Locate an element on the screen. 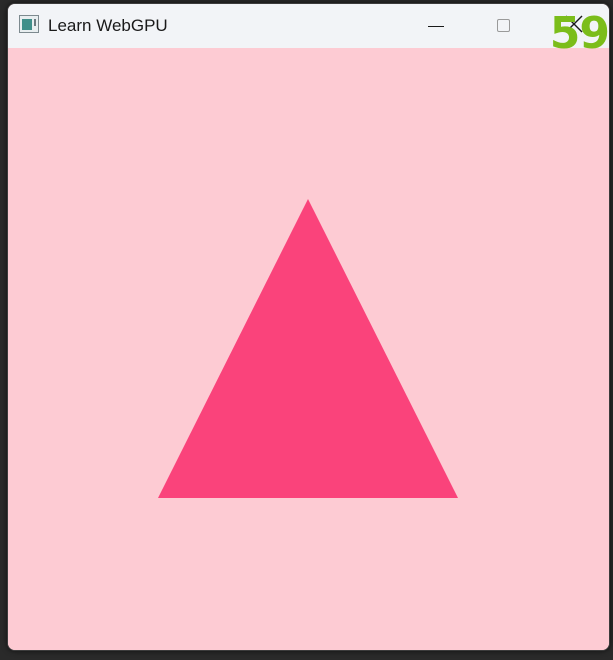 This screenshot has height=660, width=613. fps-counter: 59 is located at coordinates (579, 33).